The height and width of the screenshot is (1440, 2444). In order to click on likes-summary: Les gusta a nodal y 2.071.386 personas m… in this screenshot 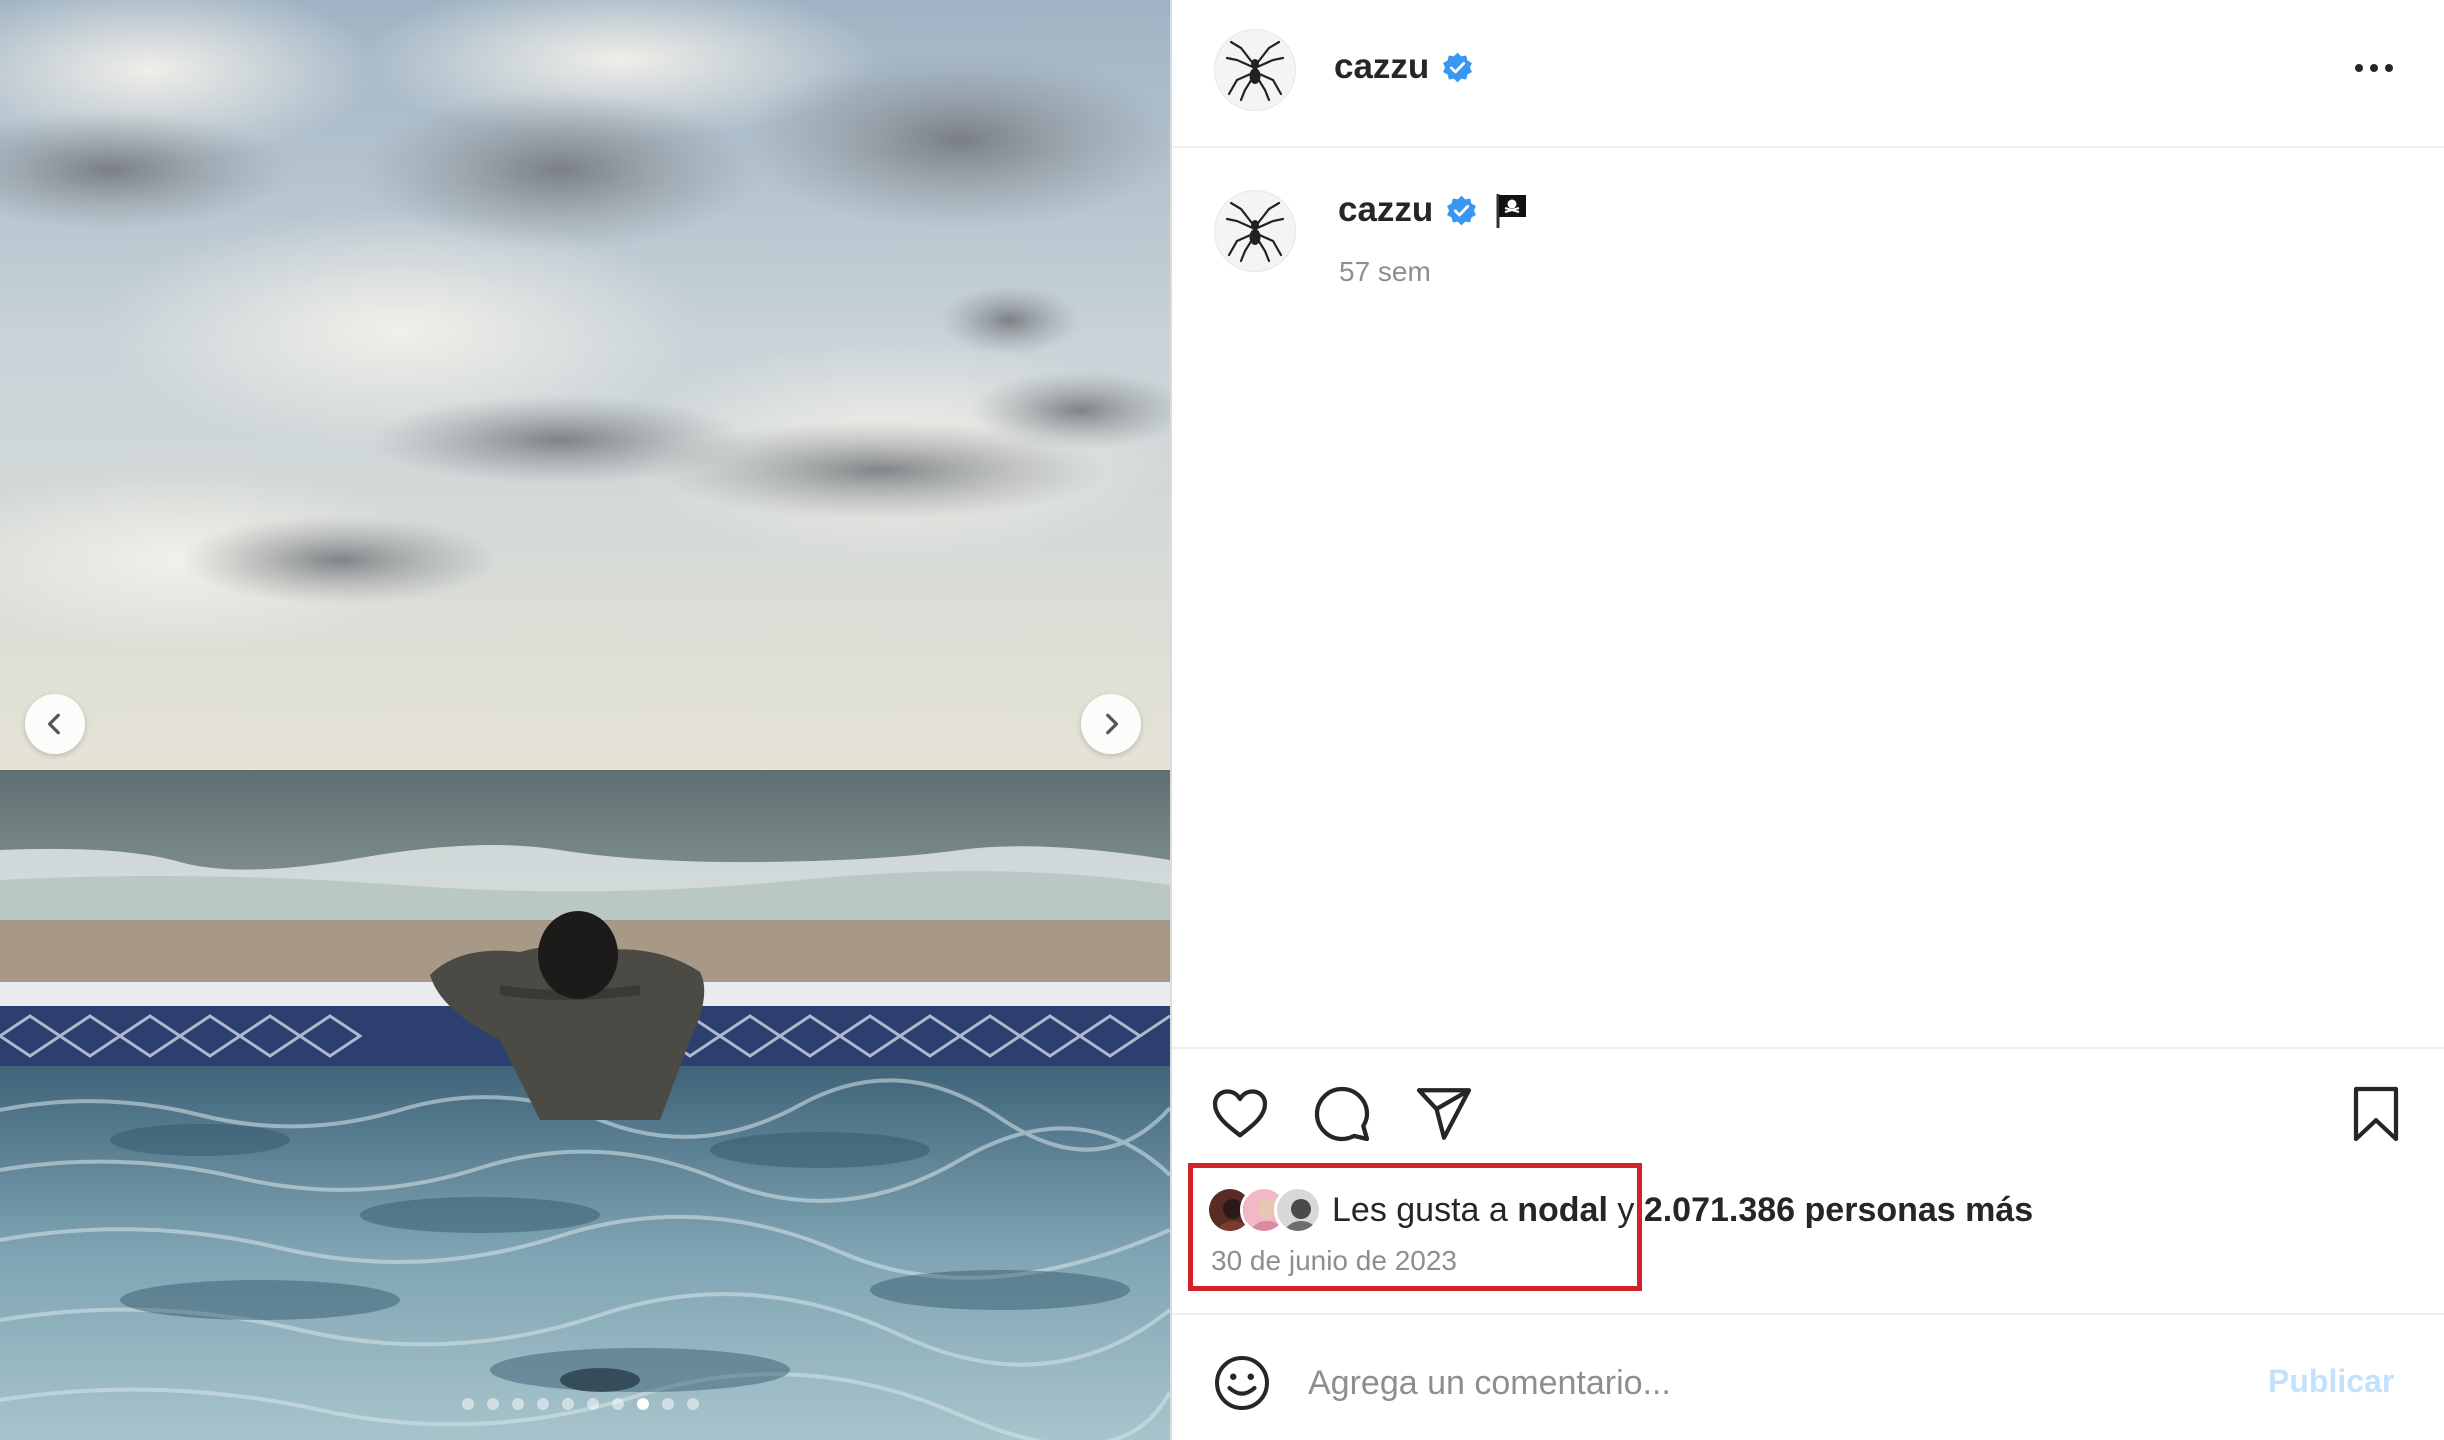, I will do `click(1619, 1210)`.